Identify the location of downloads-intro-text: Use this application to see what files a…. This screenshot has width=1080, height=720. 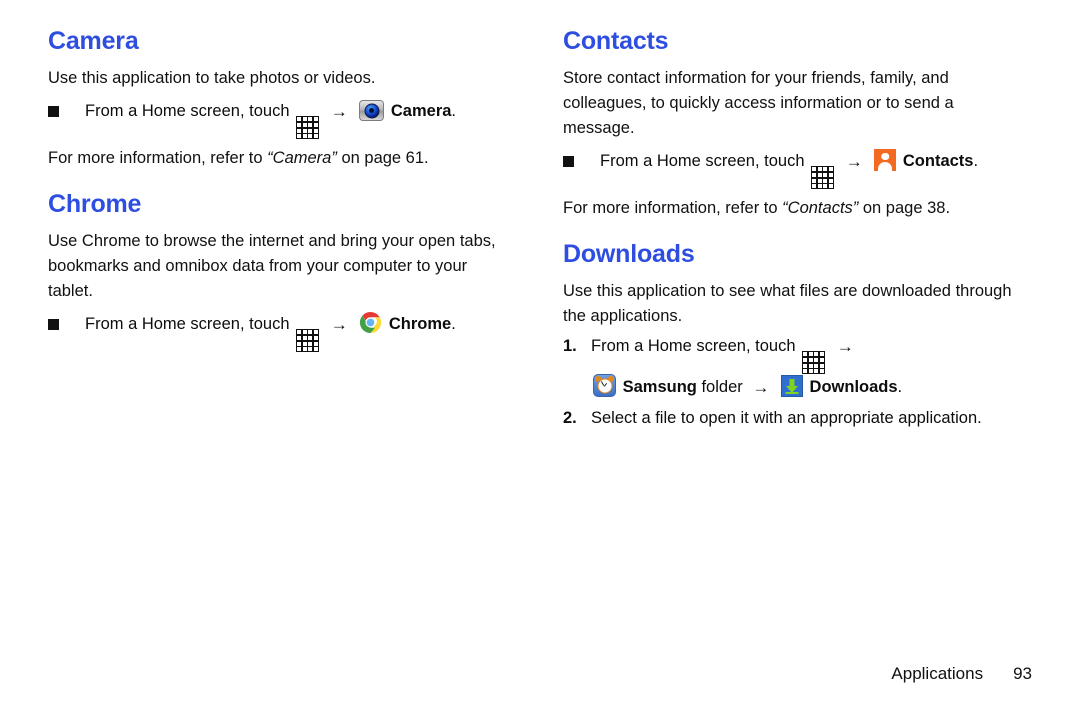
(787, 304).